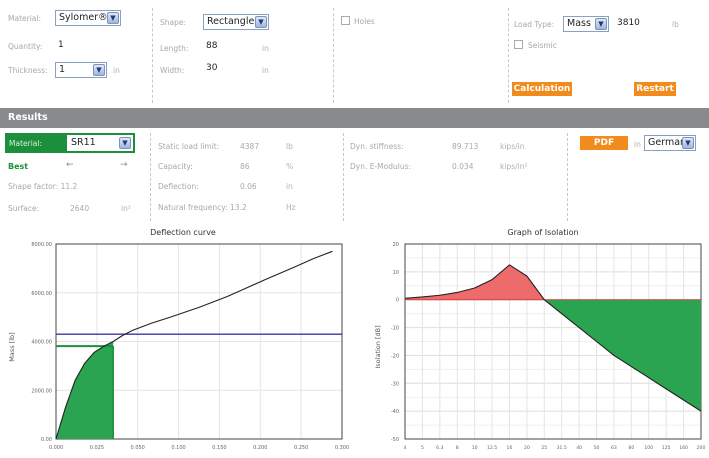 This screenshot has width=709, height=458. Describe the element at coordinates (80, 46) in the screenshot. I see `quantity-input: 1` at that location.